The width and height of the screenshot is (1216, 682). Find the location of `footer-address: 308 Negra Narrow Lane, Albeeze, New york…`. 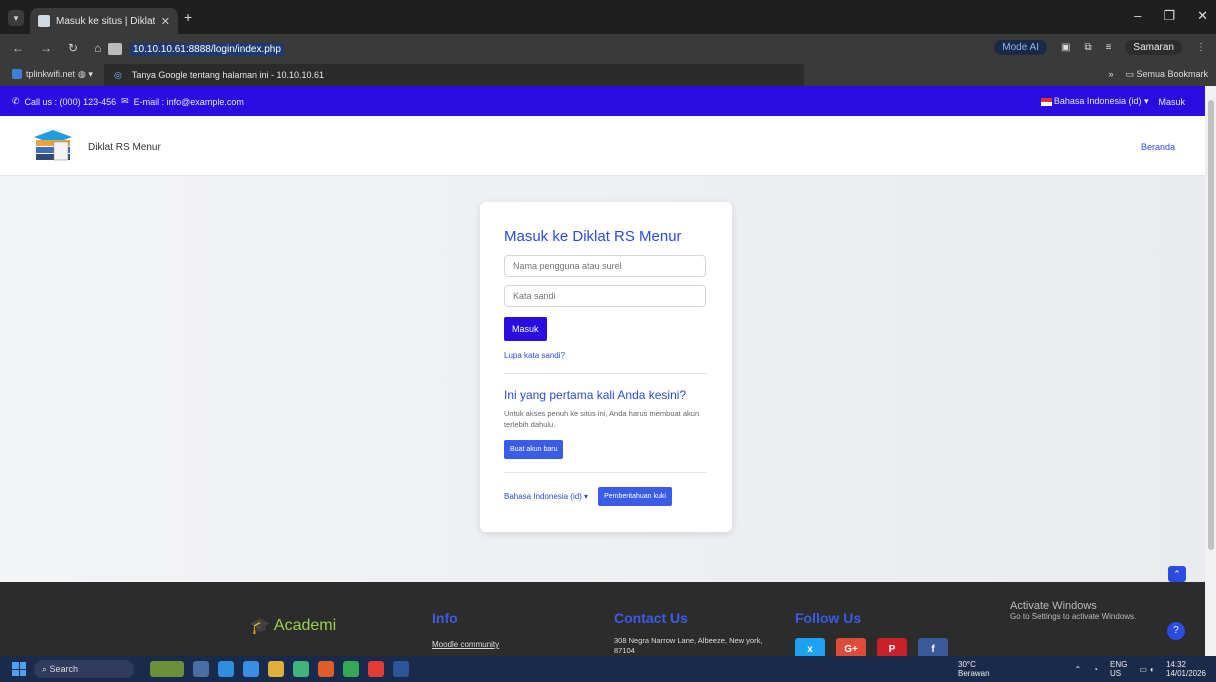

footer-address: 308 Negra Narrow Lane, Albeeze, New york… is located at coordinates (688, 645).